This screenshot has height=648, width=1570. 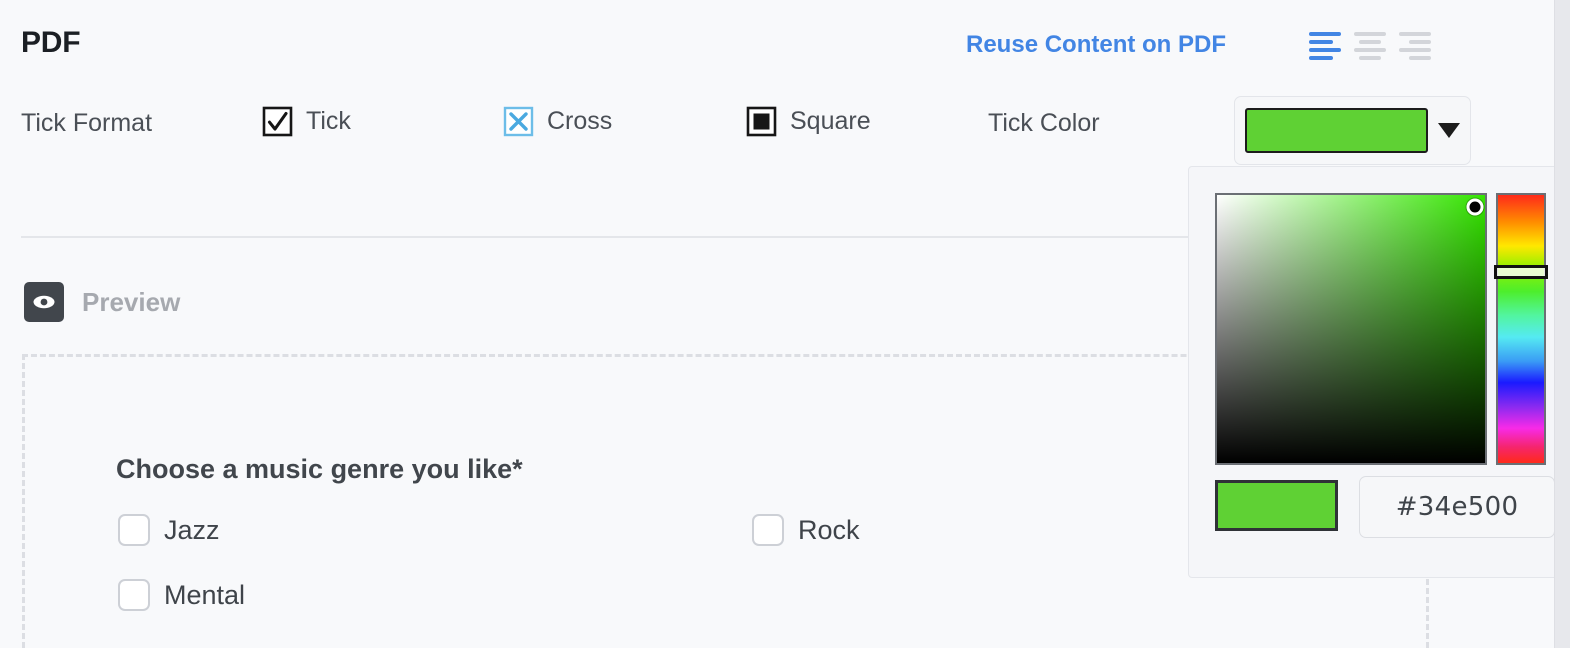 What do you see at coordinates (277, 121) in the screenshot?
I see `tick-checkbox-icon` at bounding box center [277, 121].